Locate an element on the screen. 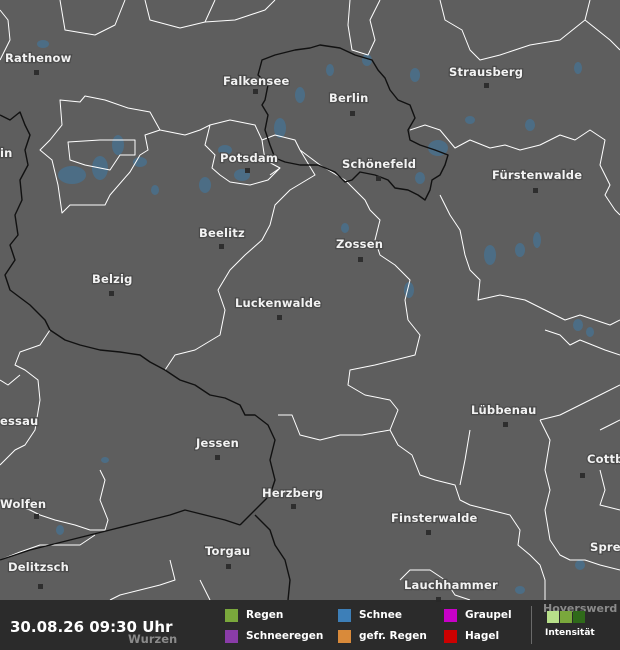  city-luckenwalde: Luckenwalde is located at coordinates (278, 303).